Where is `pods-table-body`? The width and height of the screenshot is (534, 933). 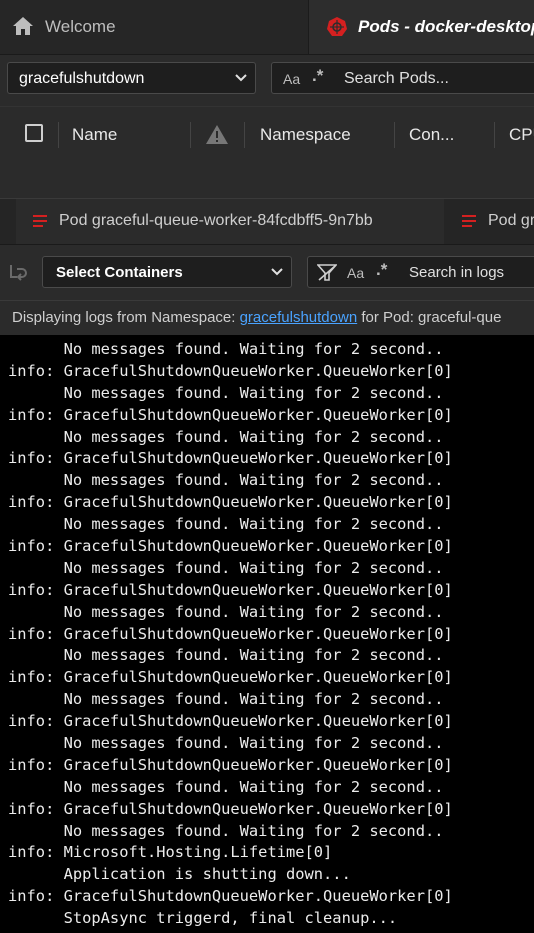
pods-table-body is located at coordinates (267, 180).